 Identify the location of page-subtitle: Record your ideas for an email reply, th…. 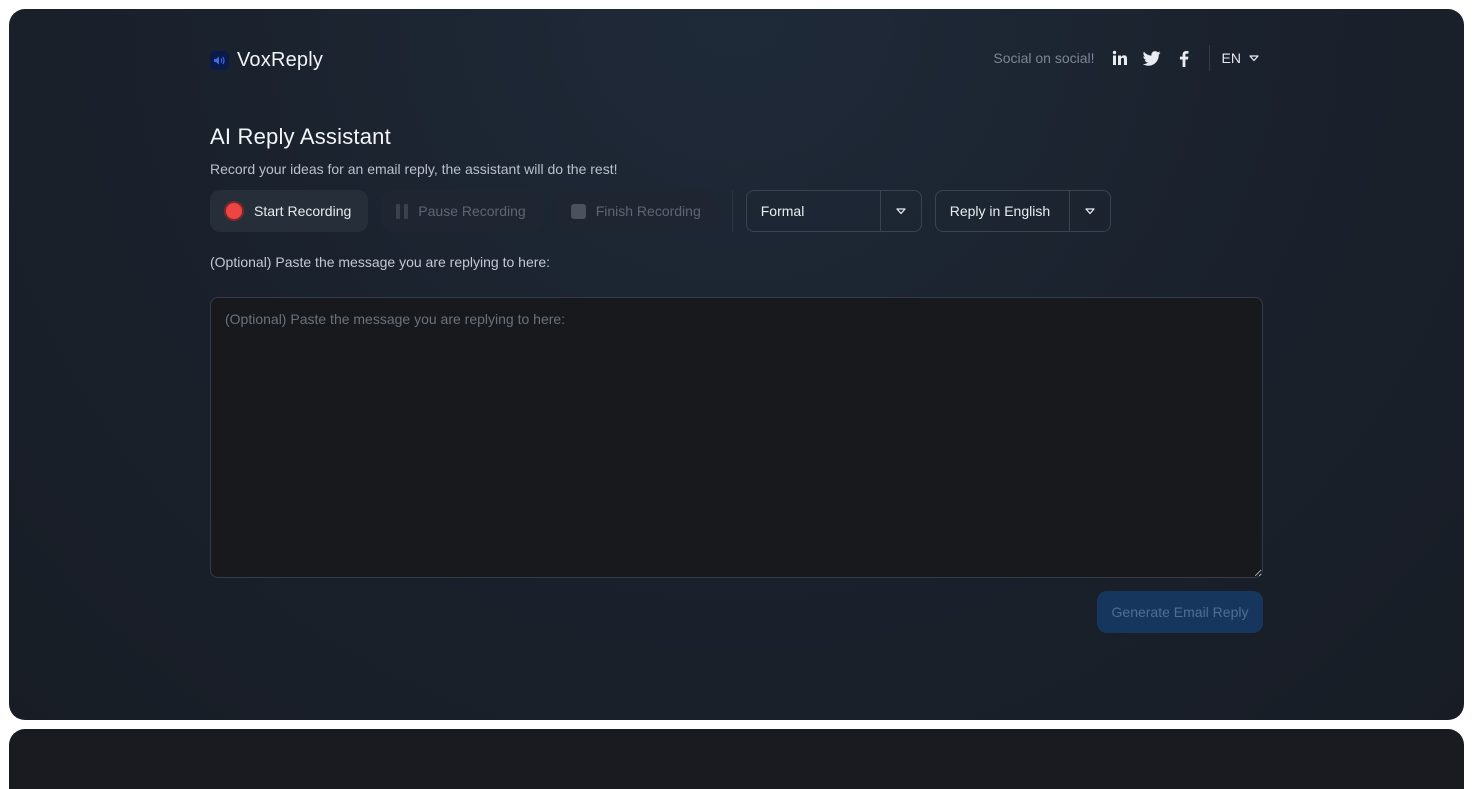
(414, 169).